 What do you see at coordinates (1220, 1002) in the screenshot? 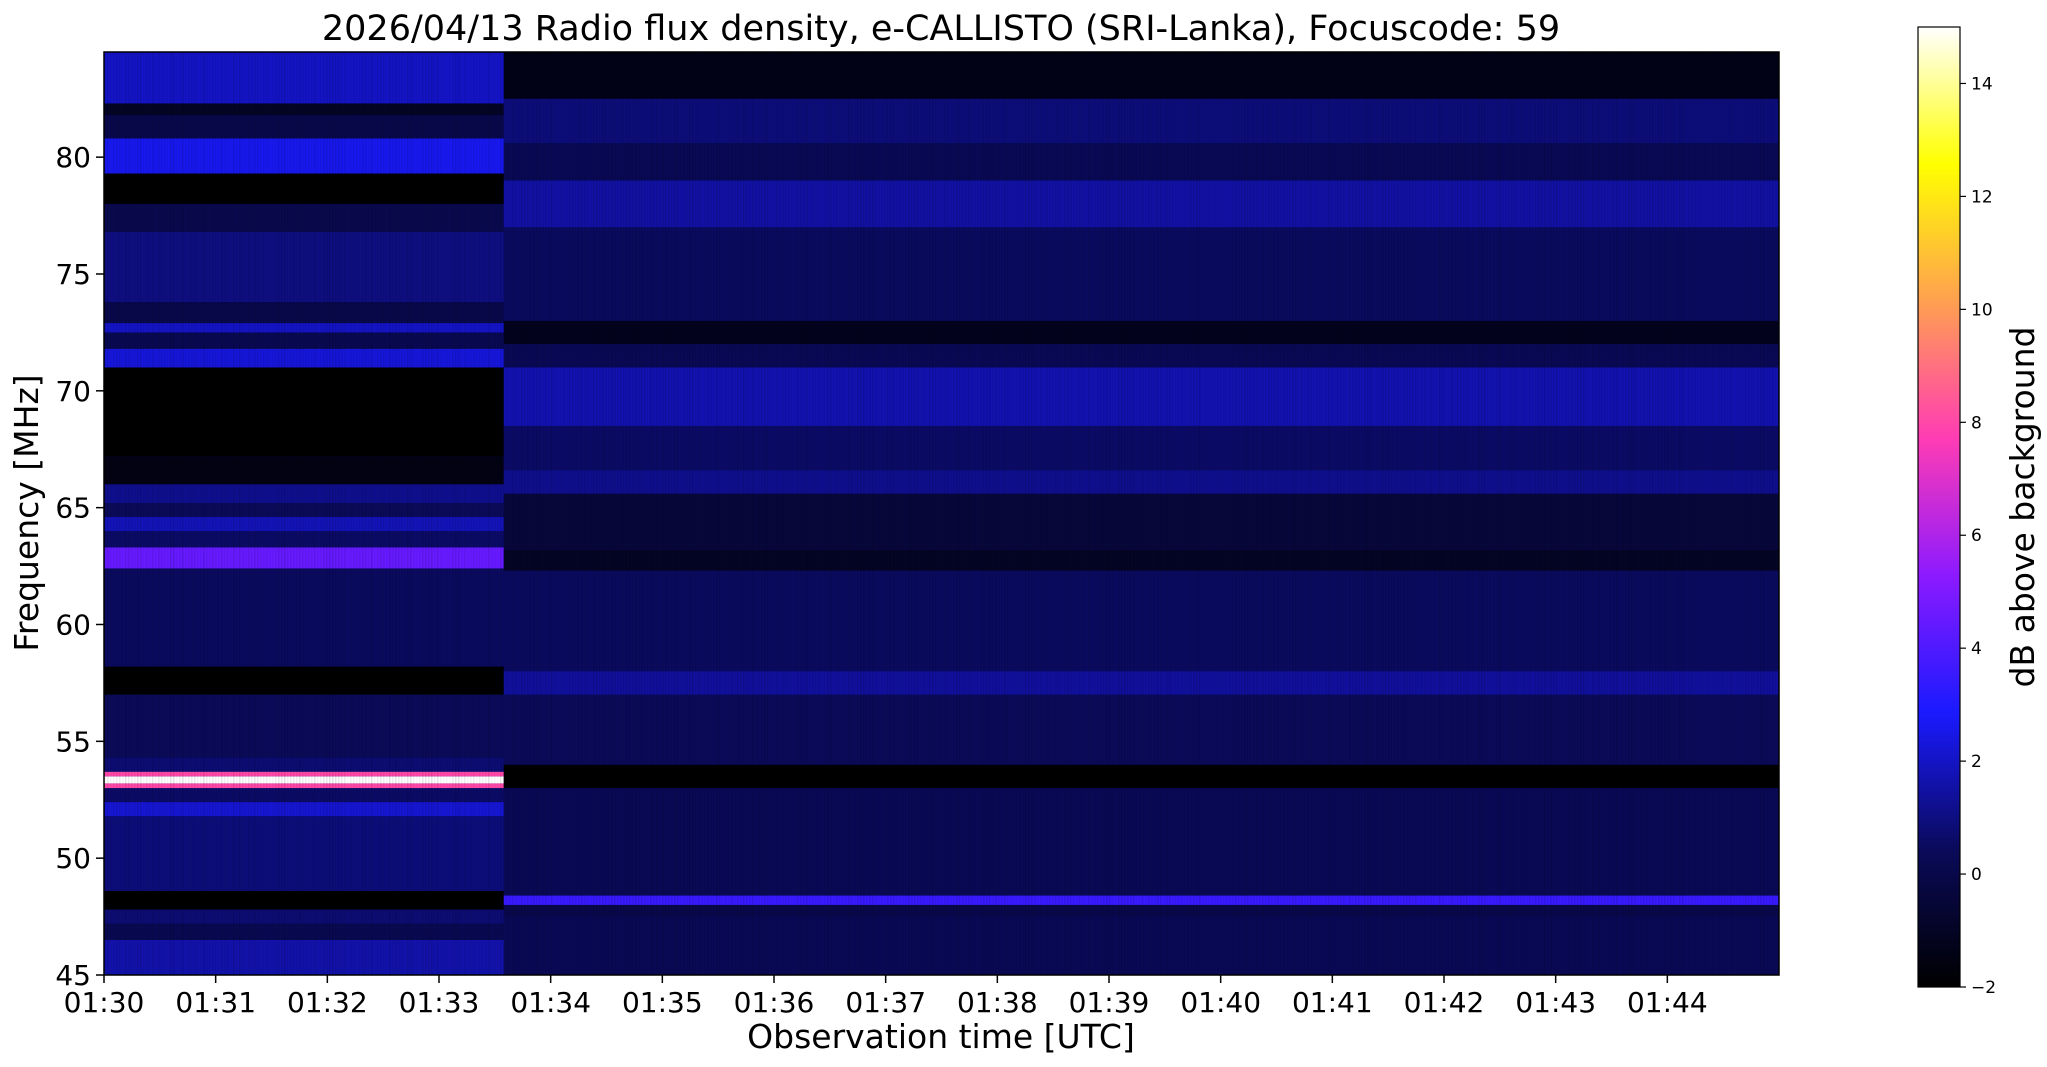
I see `x-tick-label: 01:40` at bounding box center [1220, 1002].